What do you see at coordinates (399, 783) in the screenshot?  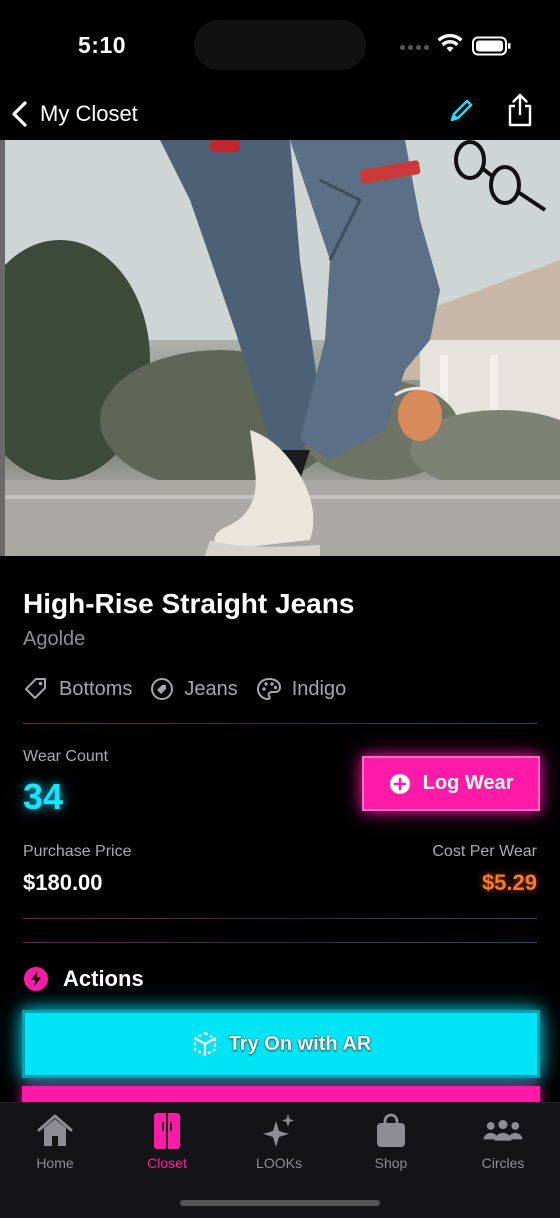 I see `plus-circle-icon` at bounding box center [399, 783].